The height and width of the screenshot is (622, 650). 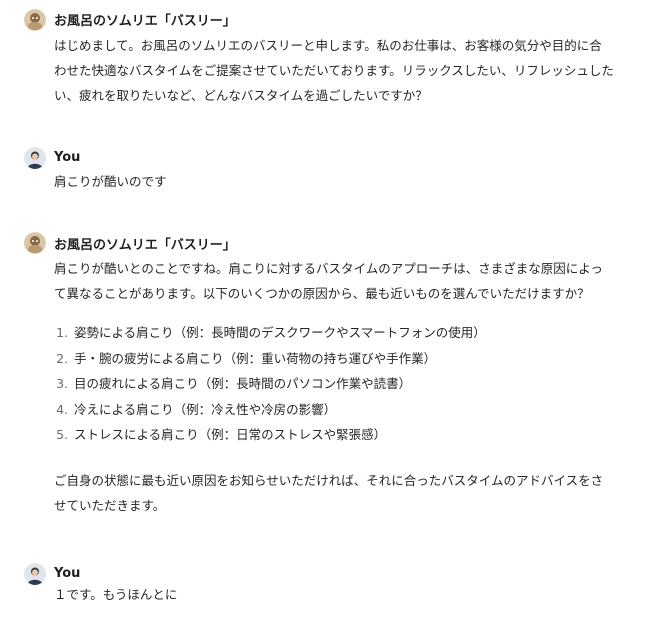 What do you see at coordinates (334, 594) in the screenshot?
I see `message-text: １です。もうほんとに` at bounding box center [334, 594].